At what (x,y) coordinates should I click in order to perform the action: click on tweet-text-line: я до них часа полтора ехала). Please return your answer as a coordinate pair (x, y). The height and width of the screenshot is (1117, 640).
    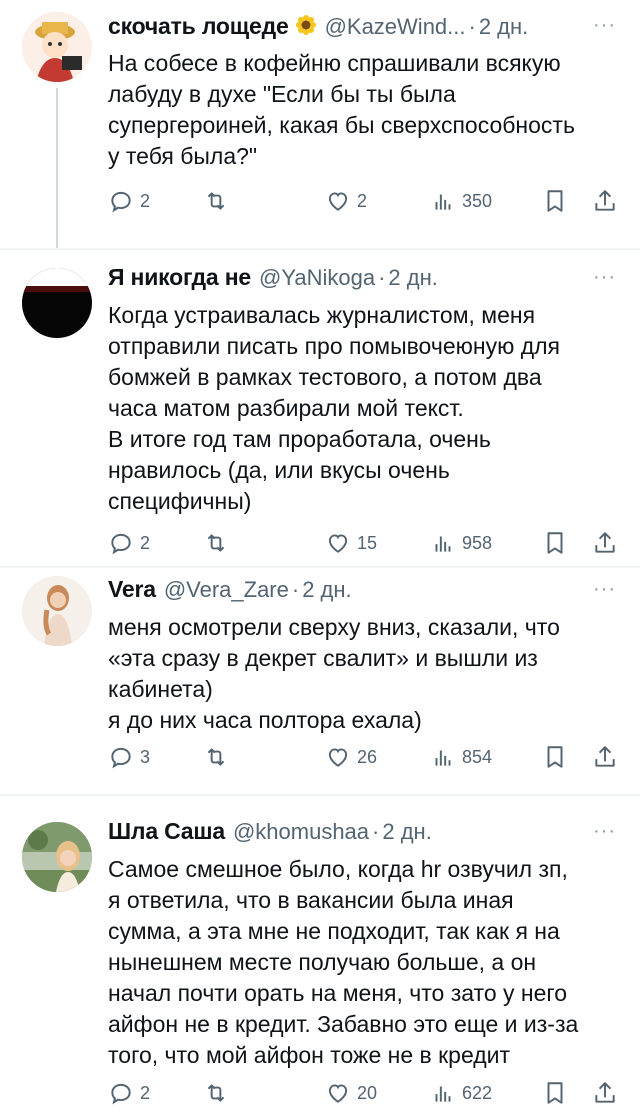
    Looking at the image, I should click on (265, 720).